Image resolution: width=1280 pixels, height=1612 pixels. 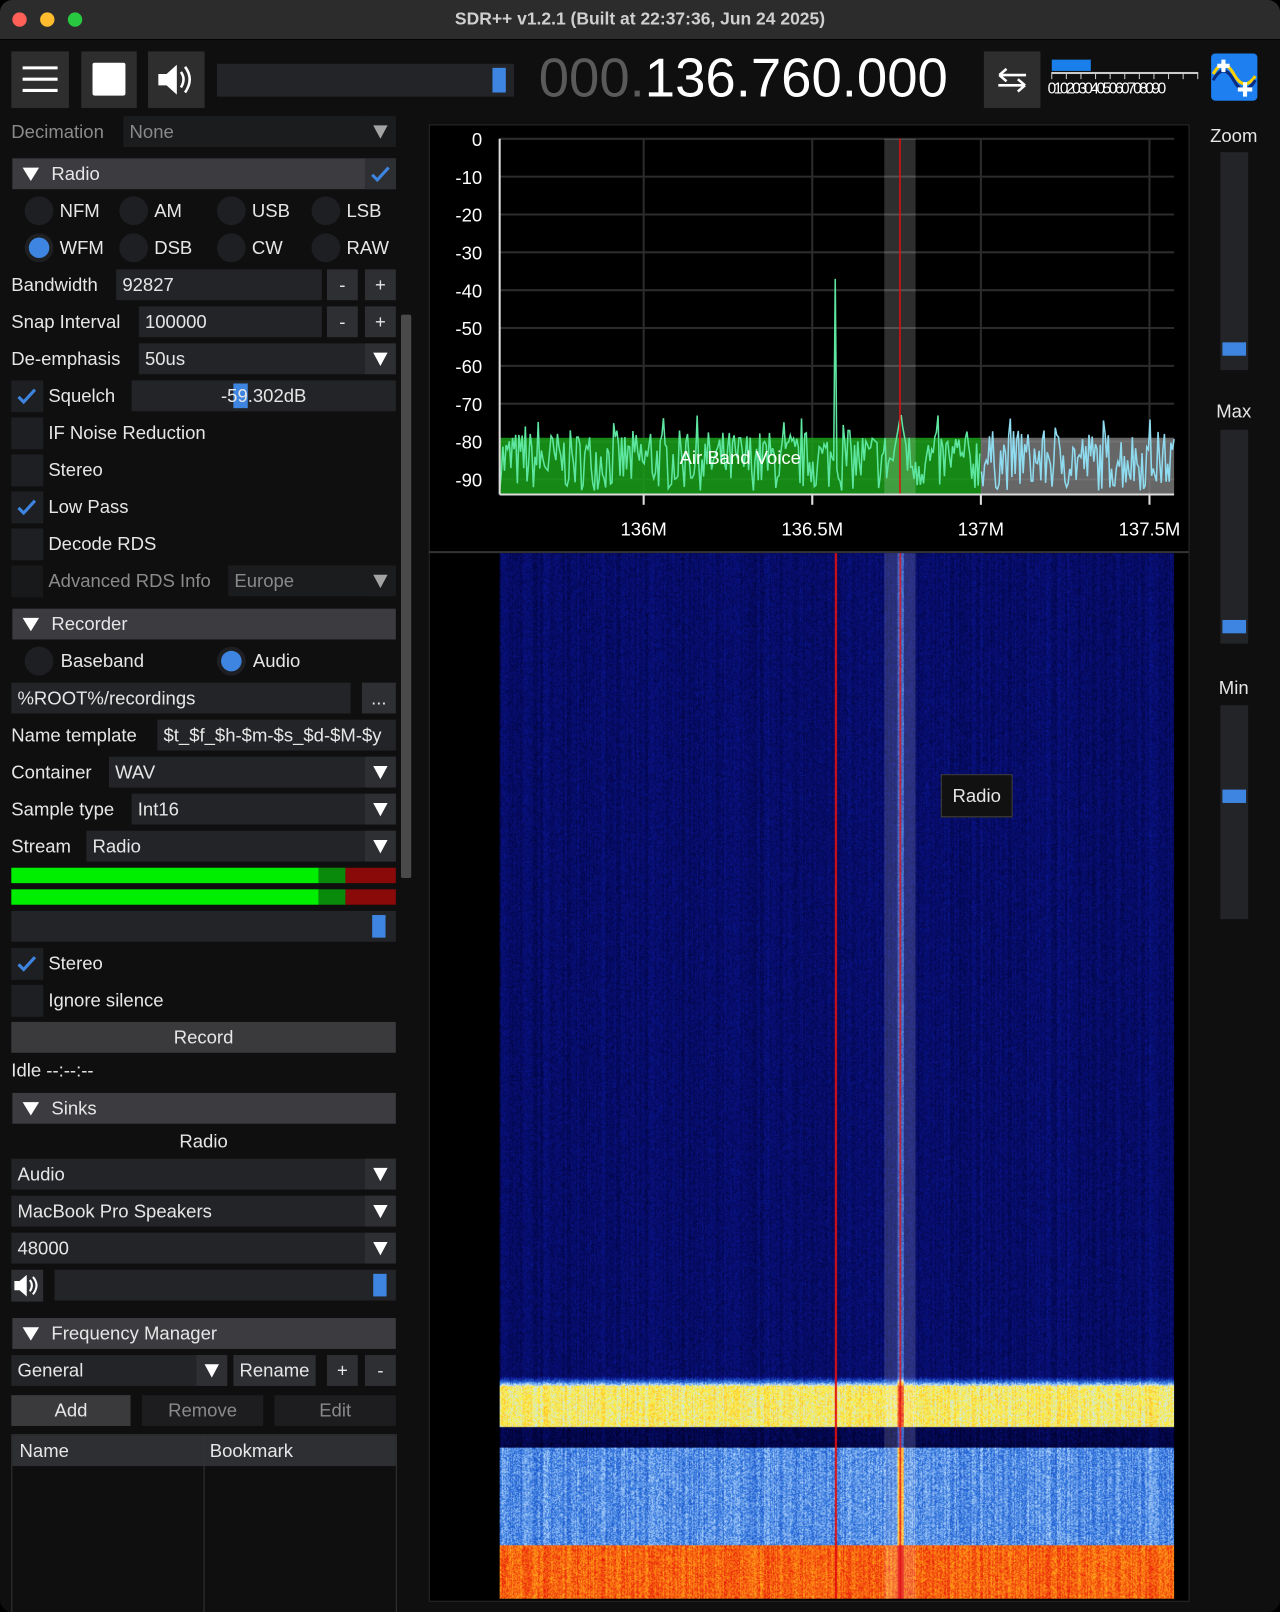 I want to click on rds-region-select: Europe, so click(x=312, y=581).